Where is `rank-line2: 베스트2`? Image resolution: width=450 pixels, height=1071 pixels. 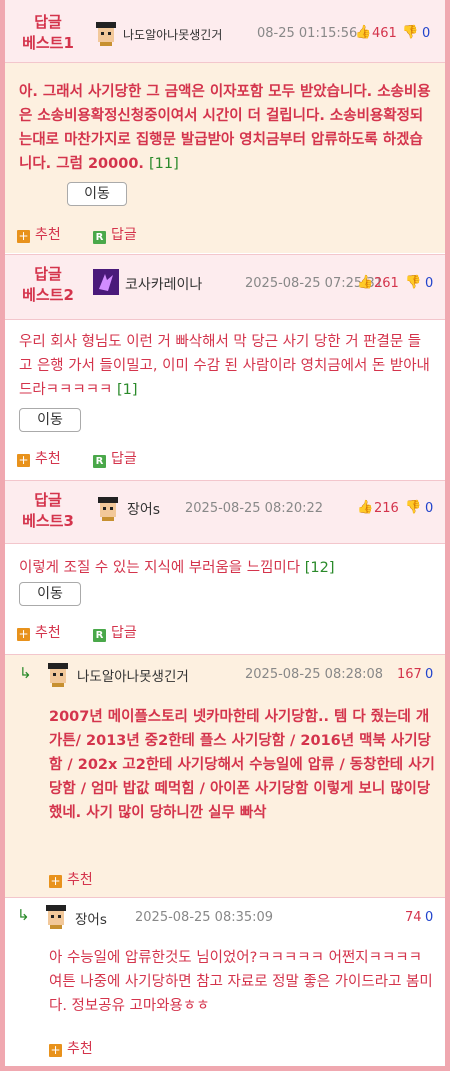 rank-line2: 베스트2 is located at coordinates (48, 295).